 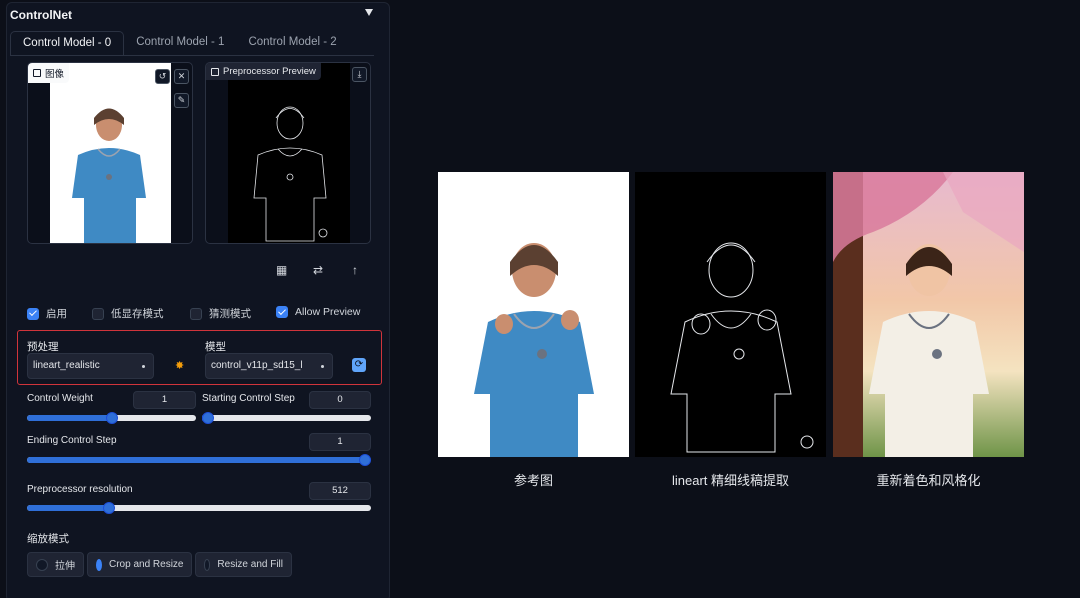 What do you see at coordinates (730, 480) in the screenshot?
I see `caption-lineart: lineart 精细线稿提取` at bounding box center [730, 480].